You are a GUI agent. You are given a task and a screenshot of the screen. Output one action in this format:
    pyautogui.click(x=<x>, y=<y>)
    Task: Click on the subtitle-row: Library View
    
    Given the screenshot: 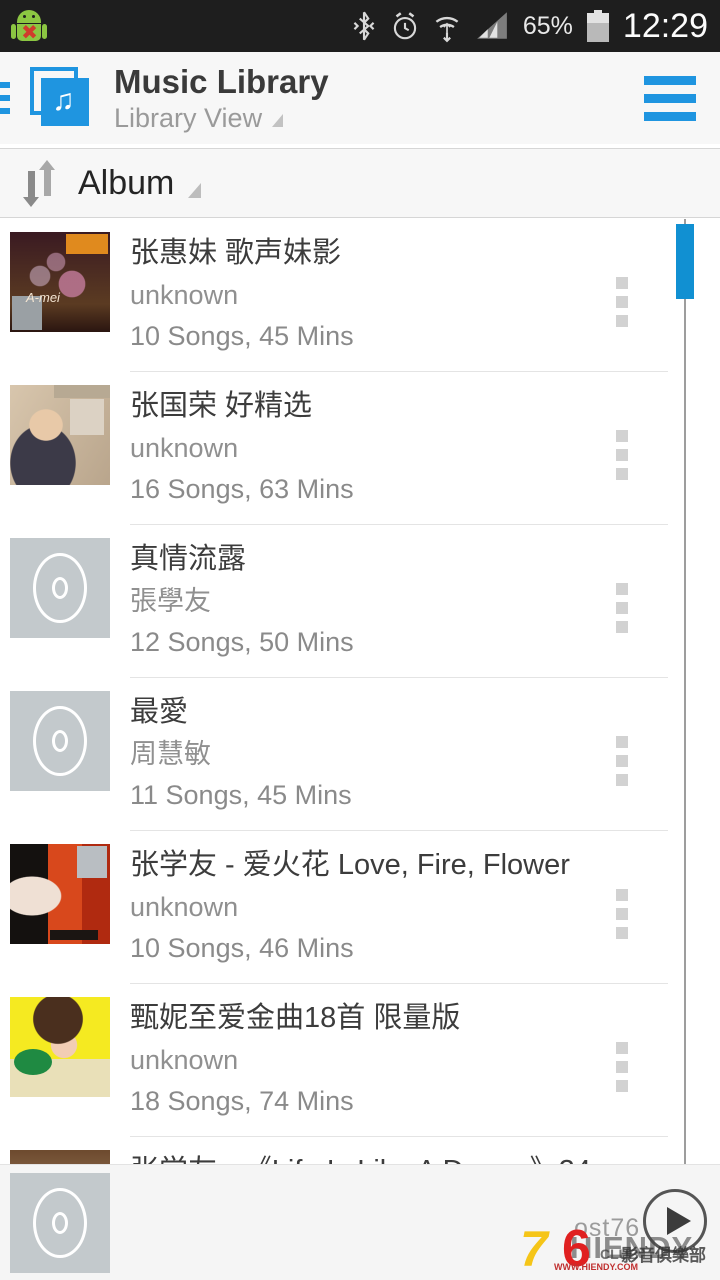 What is the action you would take?
    pyautogui.click(x=221, y=118)
    